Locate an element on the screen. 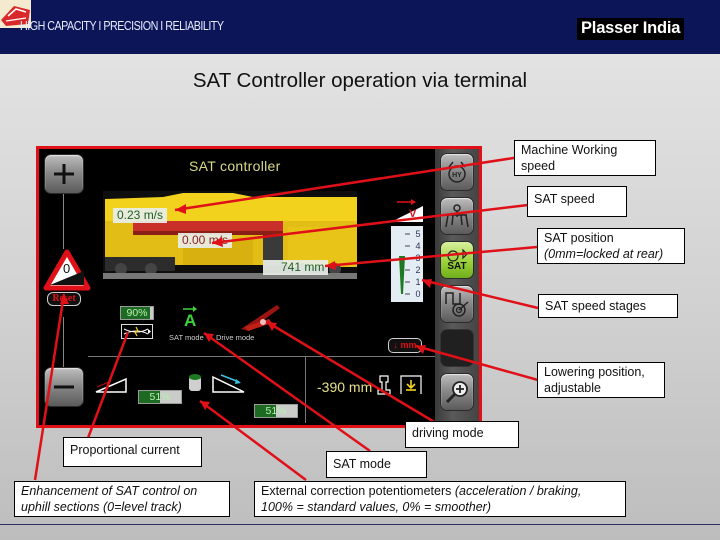 The height and width of the screenshot is (540, 720). sat-mode-icon: A is located at coordinates (190, 319).